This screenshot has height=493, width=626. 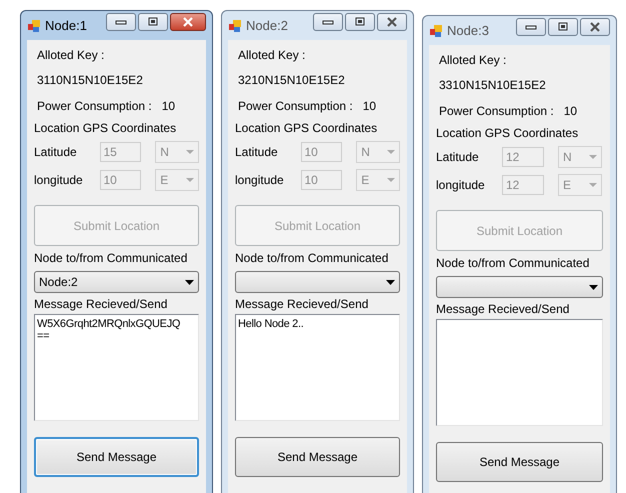 I want to click on key-value: 3110N15N10E15E2, so click(x=90, y=80).